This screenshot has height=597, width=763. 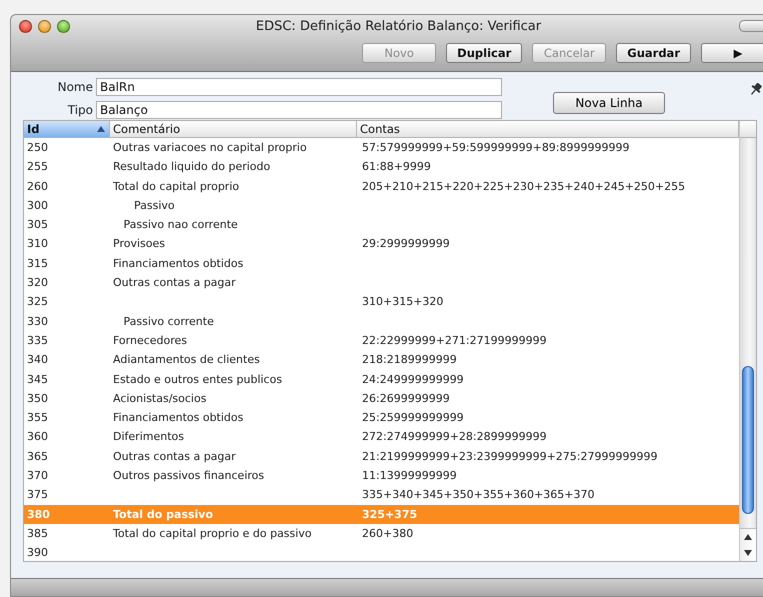 I want to click on table-cell: Acionistas/socios, so click(x=159, y=398).